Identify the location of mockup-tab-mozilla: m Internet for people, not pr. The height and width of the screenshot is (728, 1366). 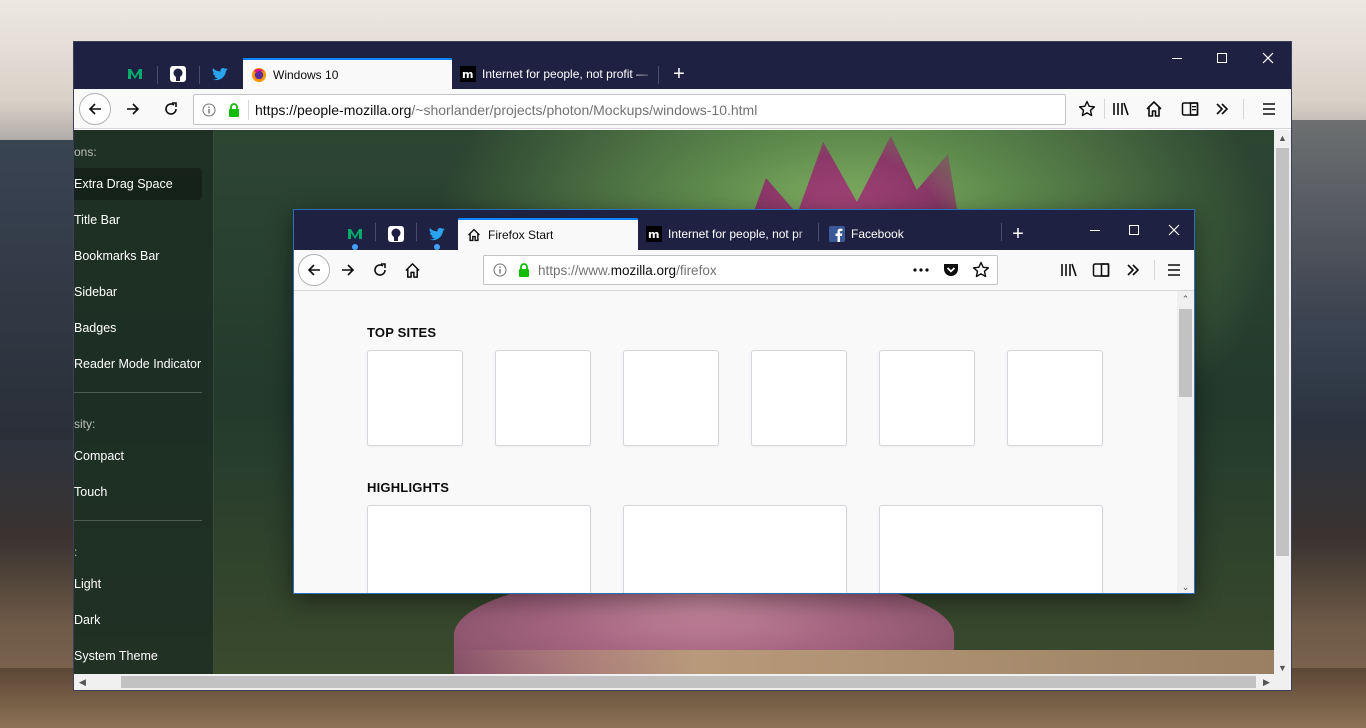
(728, 234).